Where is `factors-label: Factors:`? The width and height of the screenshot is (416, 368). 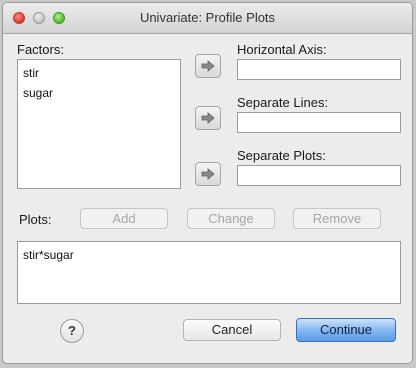 factors-label: Factors: is located at coordinates (40, 49).